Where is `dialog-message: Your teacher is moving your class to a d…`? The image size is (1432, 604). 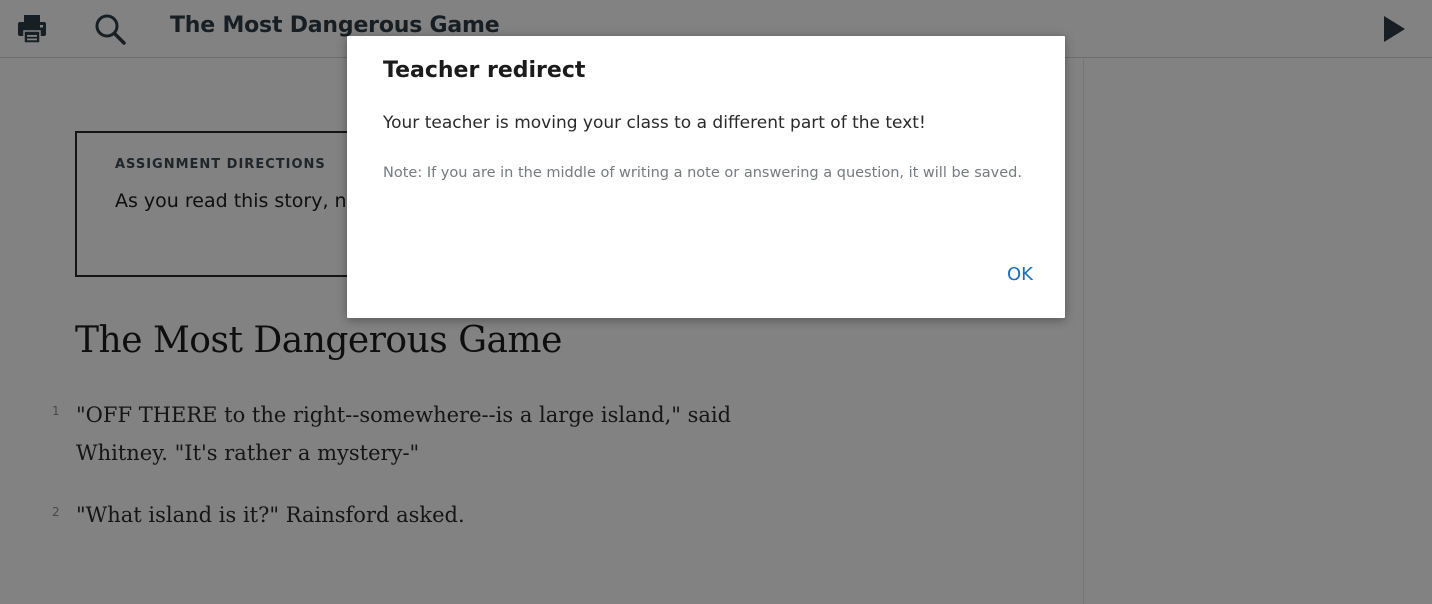 dialog-message: Your teacher is moving your class to a d… is located at coordinates (654, 123).